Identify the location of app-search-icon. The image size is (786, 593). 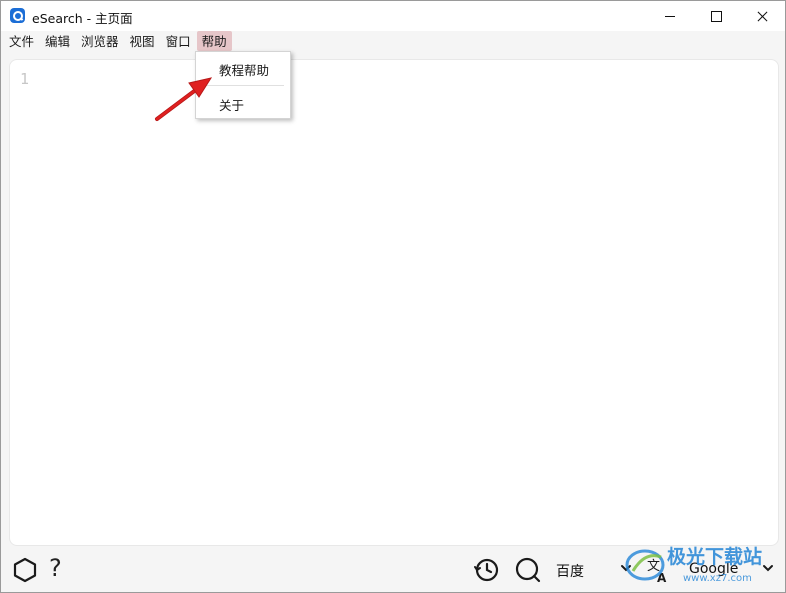
(17, 15).